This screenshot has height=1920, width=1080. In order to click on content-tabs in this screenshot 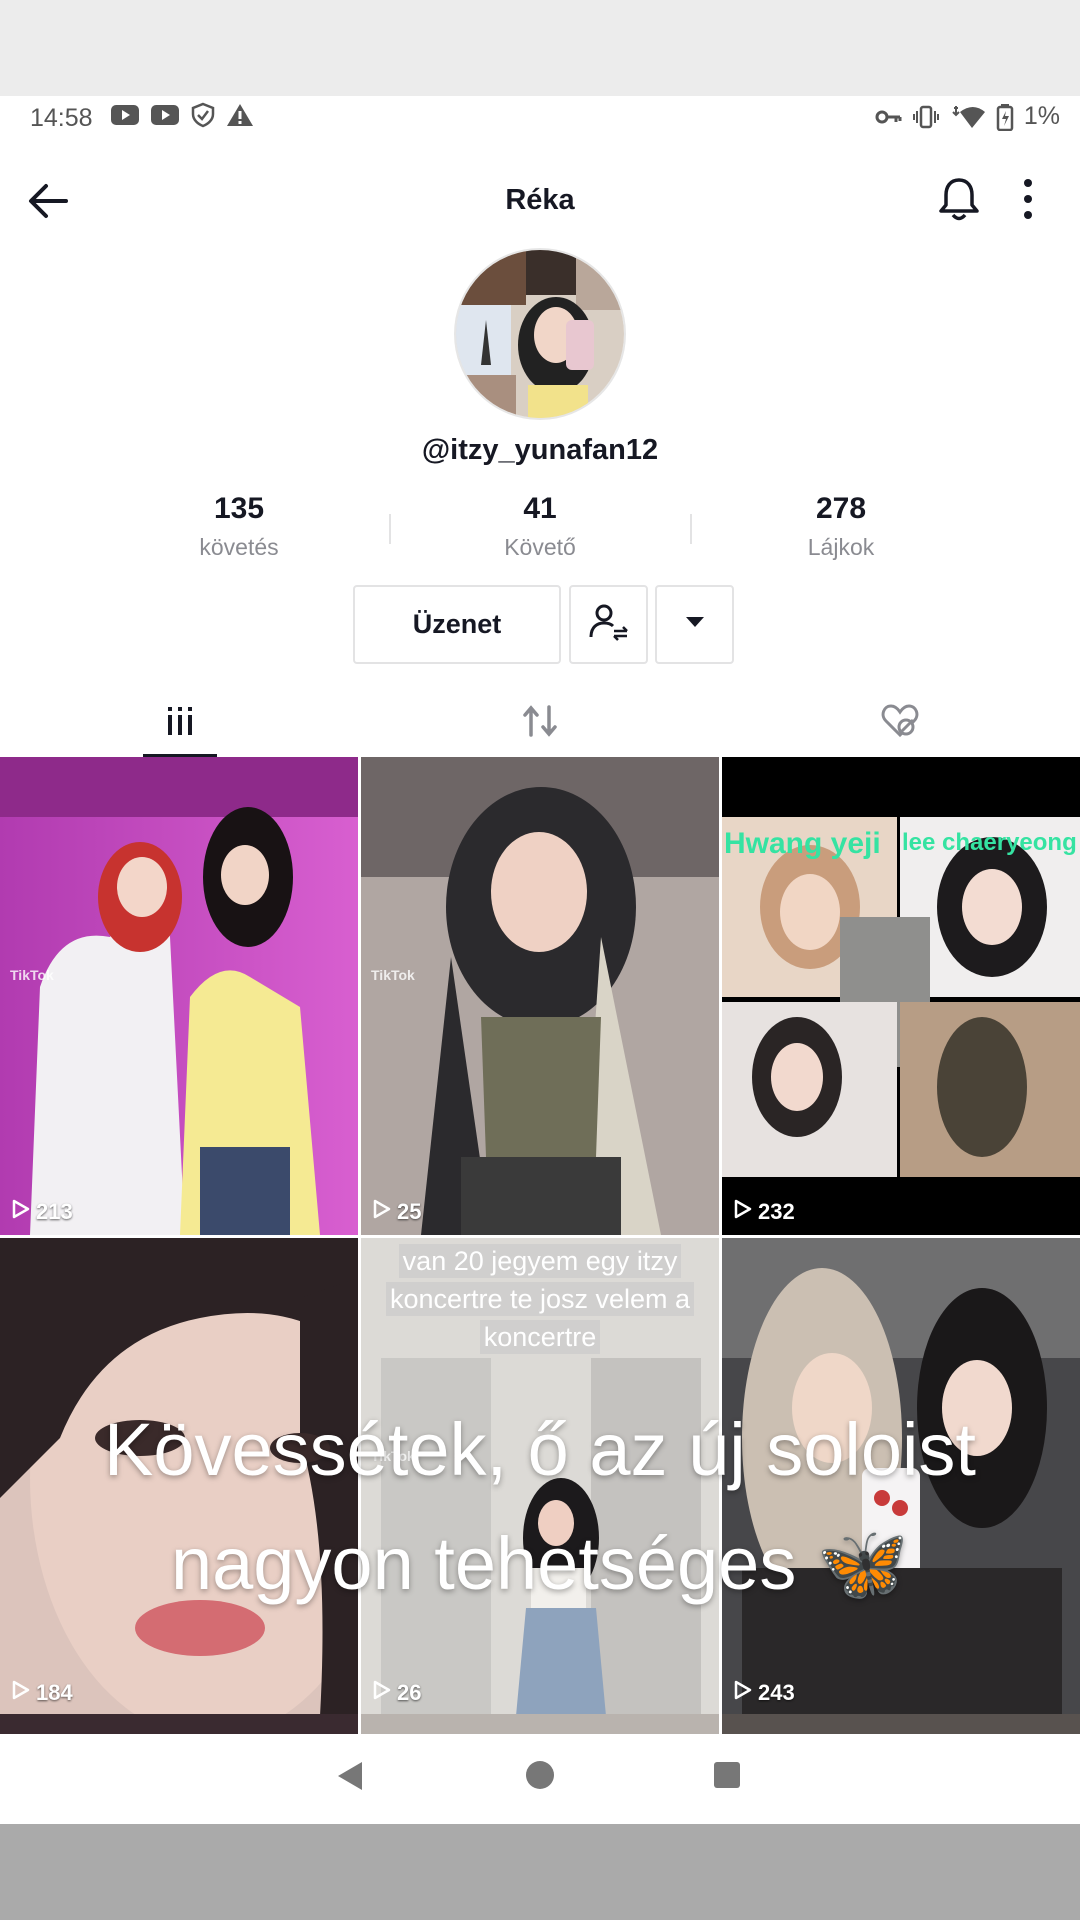, I will do `click(540, 723)`.